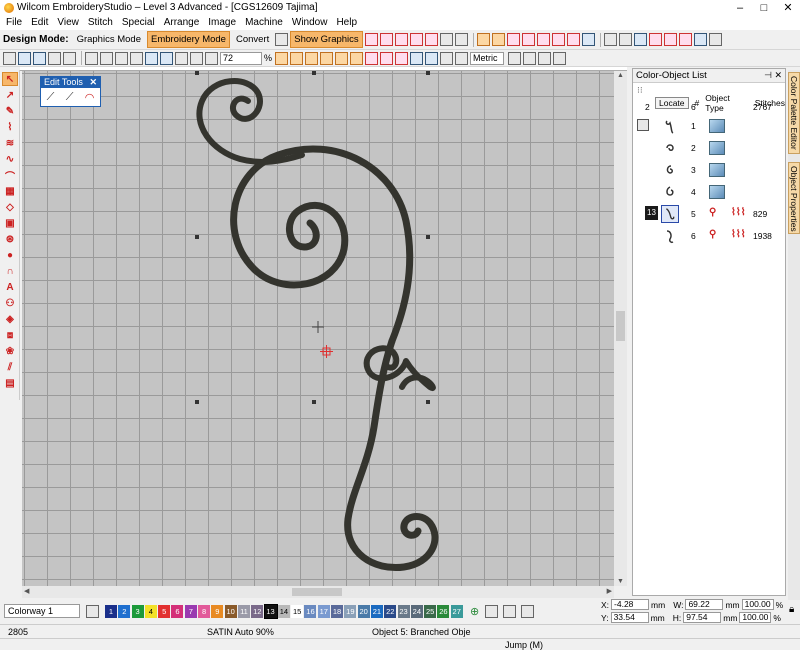  I want to click on satin-stitch-icon: ≋, so click(10, 143).